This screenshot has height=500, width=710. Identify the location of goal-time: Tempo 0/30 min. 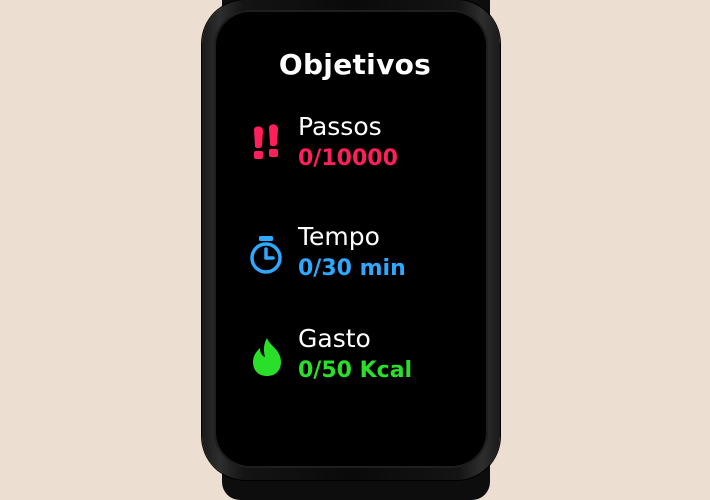
(360, 257).